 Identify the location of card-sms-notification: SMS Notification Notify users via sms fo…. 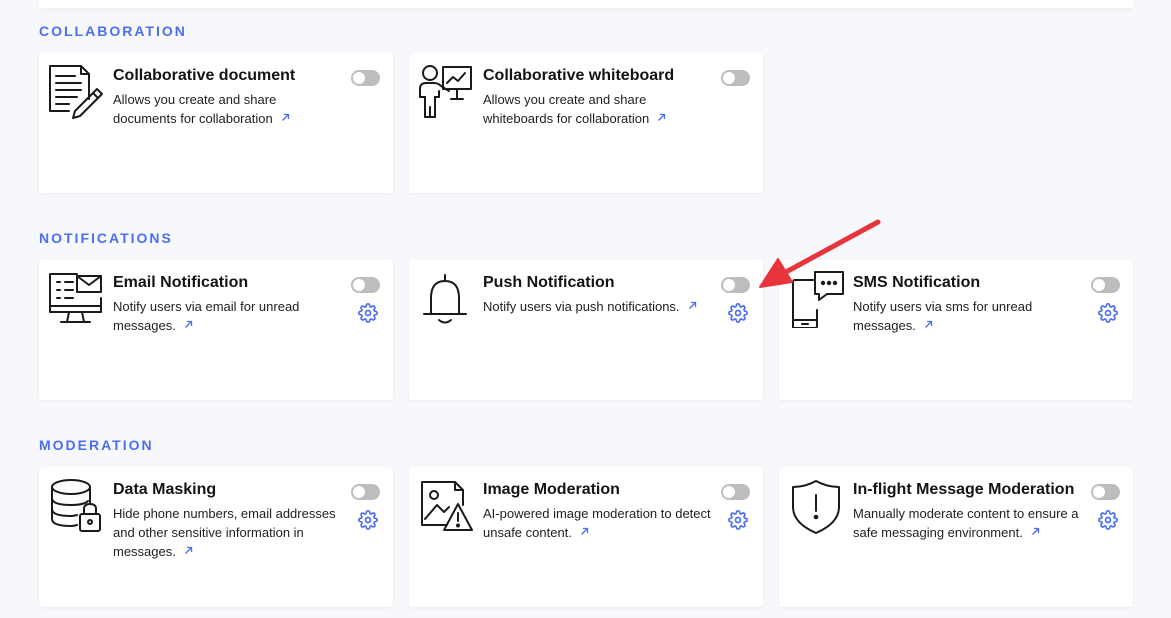
(956, 330).